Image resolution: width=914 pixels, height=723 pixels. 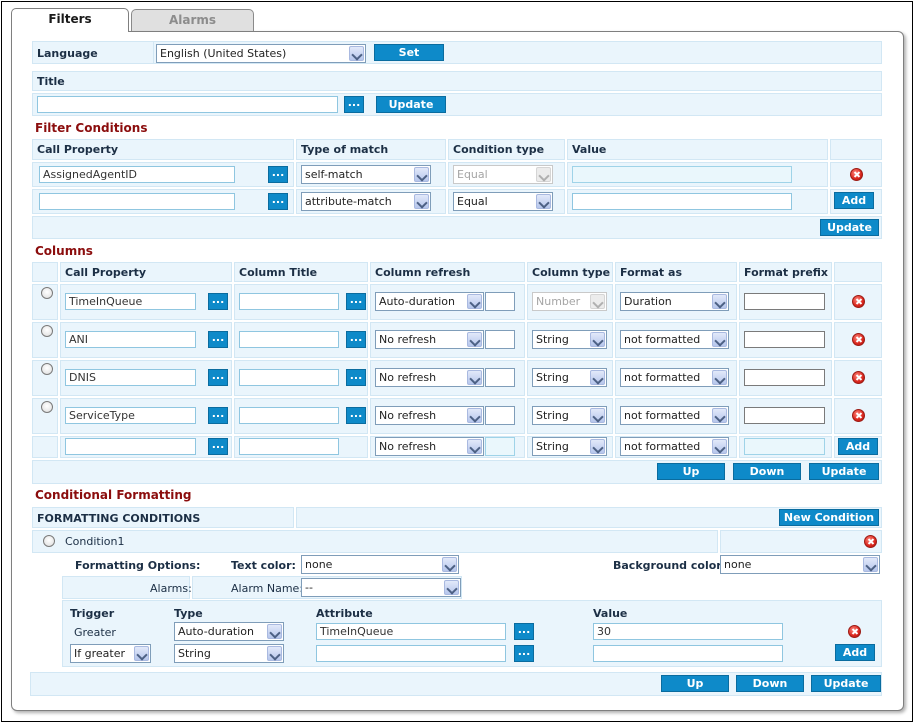 What do you see at coordinates (137, 201) in the screenshot?
I see `fc-call-property-input` at bounding box center [137, 201].